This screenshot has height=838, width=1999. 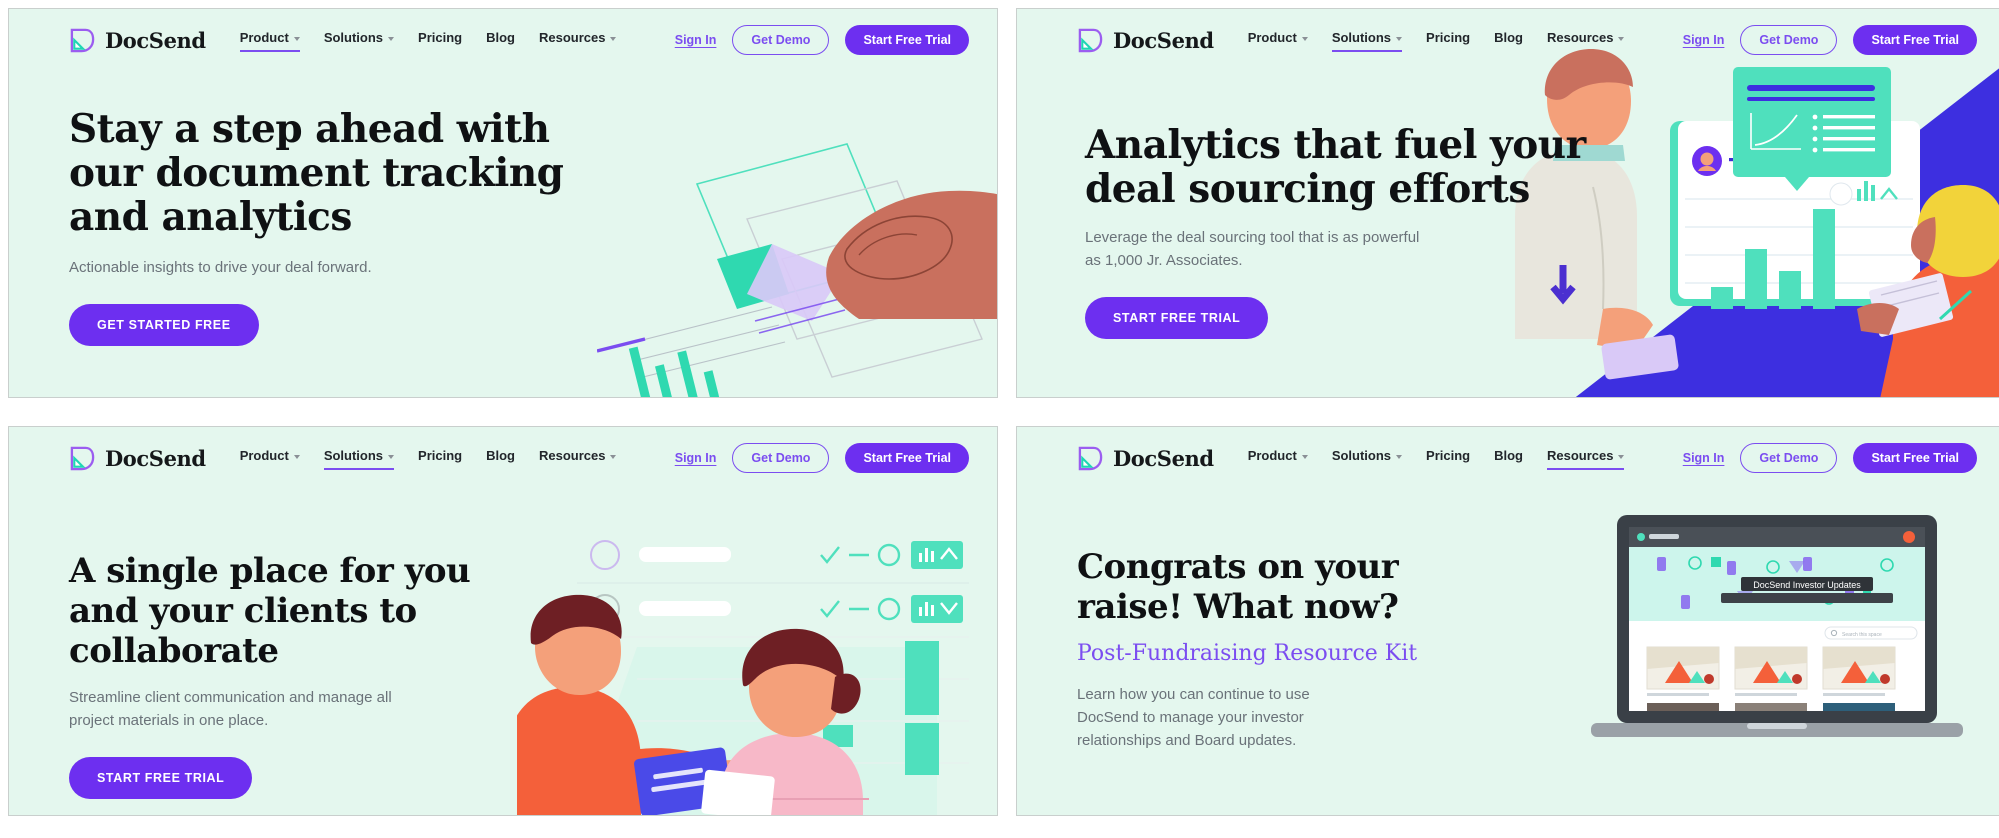 What do you see at coordinates (1247, 654) in the screenshot?
I see `hero-kicker: Post-Fundraising Resource Kit` at bounding box center [1247, 654].